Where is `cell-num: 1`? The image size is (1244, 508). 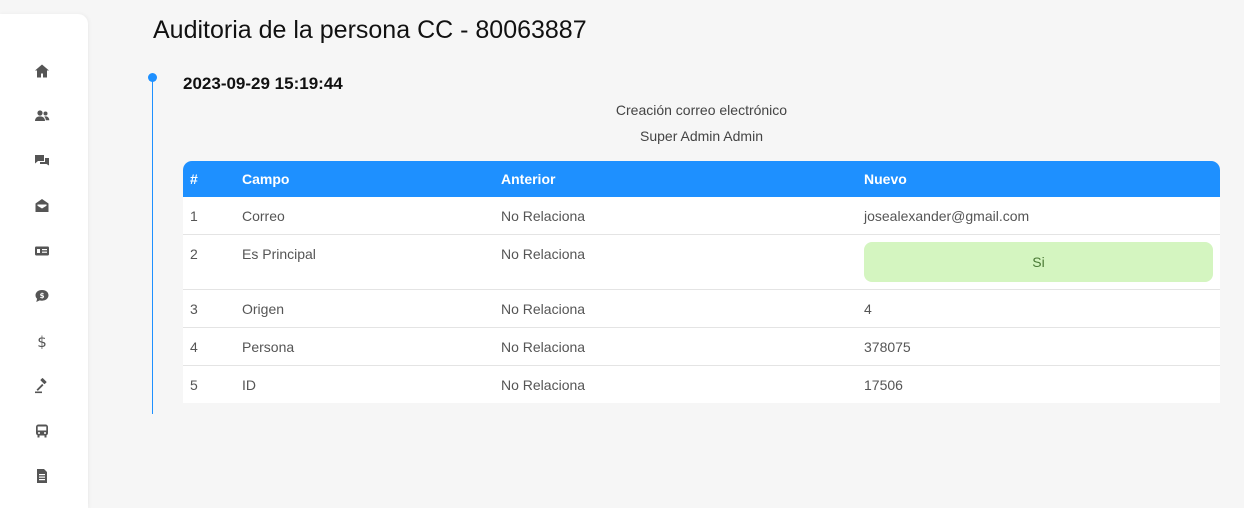
cell-num: 1 is located at coordinates (209, 216).